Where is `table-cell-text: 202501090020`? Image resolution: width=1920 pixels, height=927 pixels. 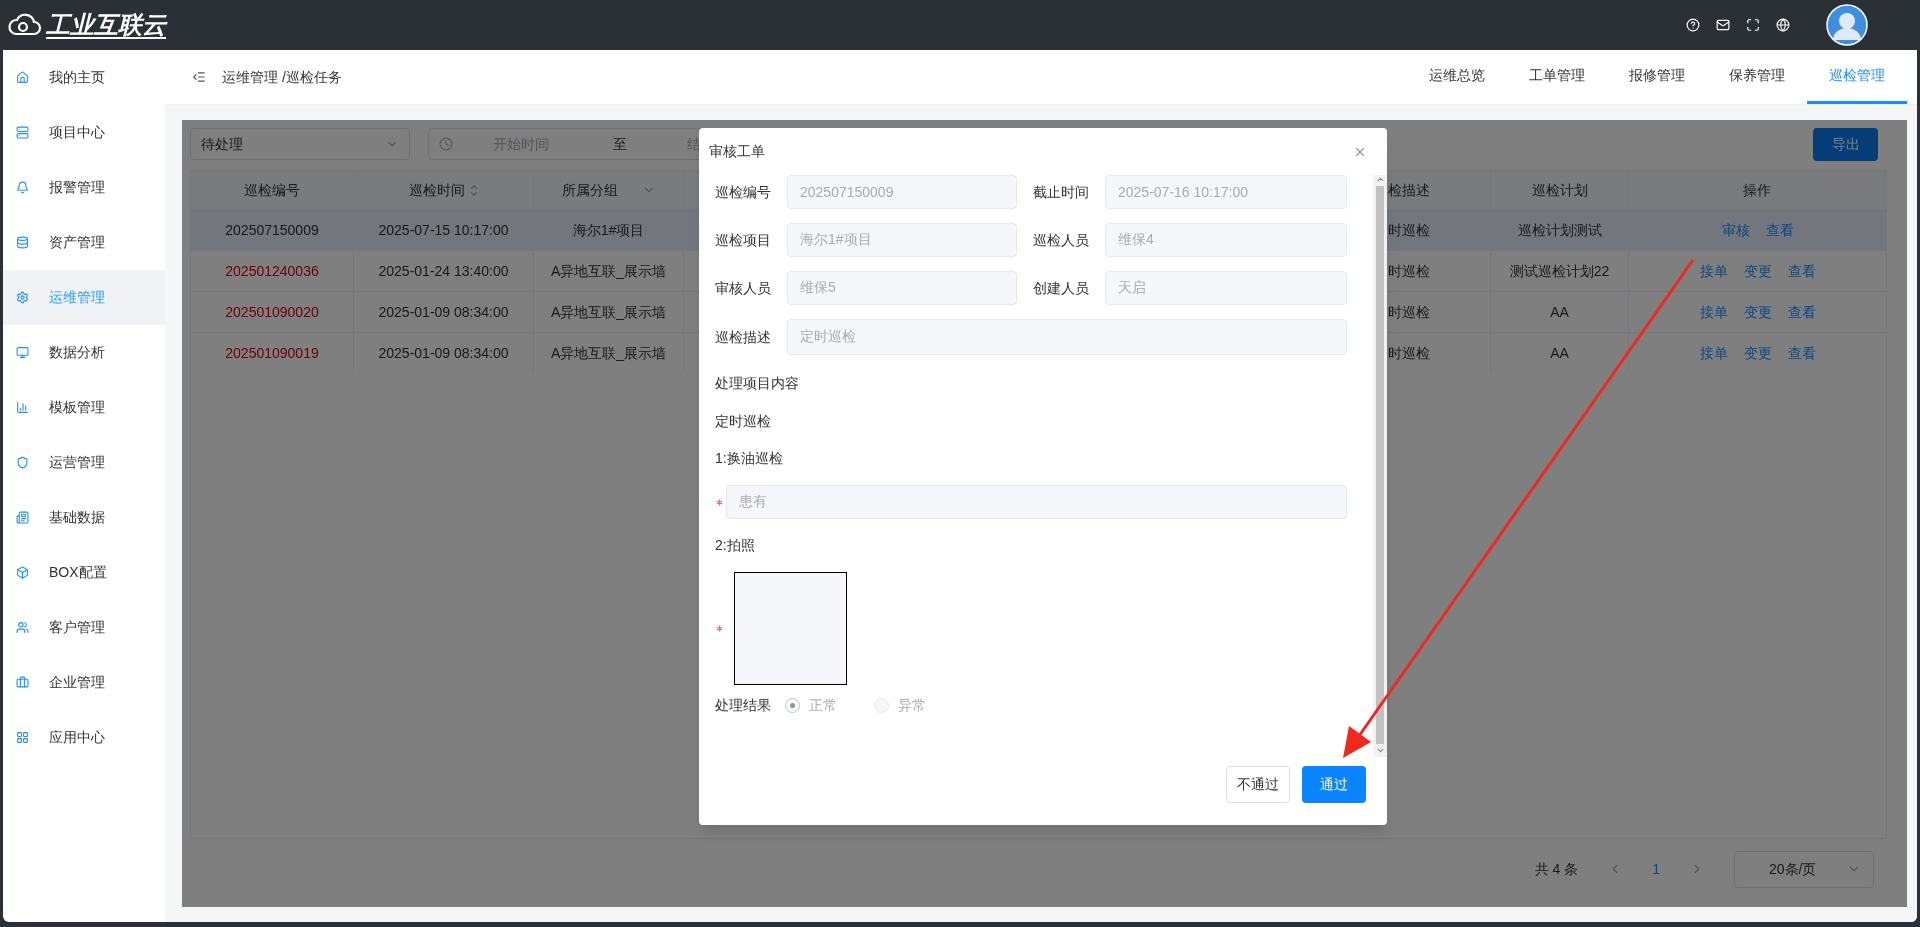 table-cell-text: 202501090020 is located at coordinates (272, 312).